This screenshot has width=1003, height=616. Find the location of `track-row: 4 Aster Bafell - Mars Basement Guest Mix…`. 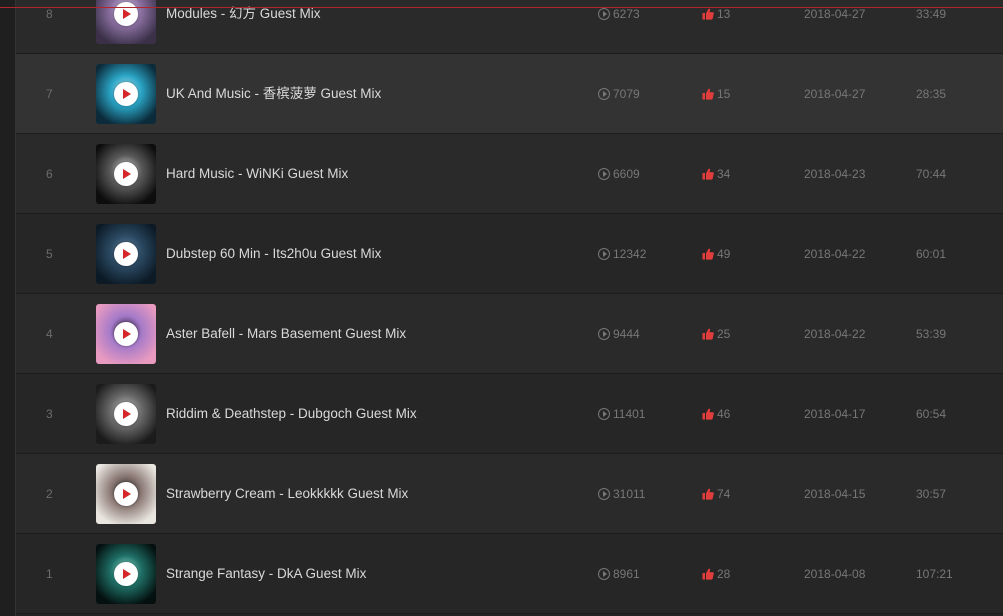

track-row: 4 Aster Bafell - Mars Basement Guest Mix… is located at coordinates (509, 334).